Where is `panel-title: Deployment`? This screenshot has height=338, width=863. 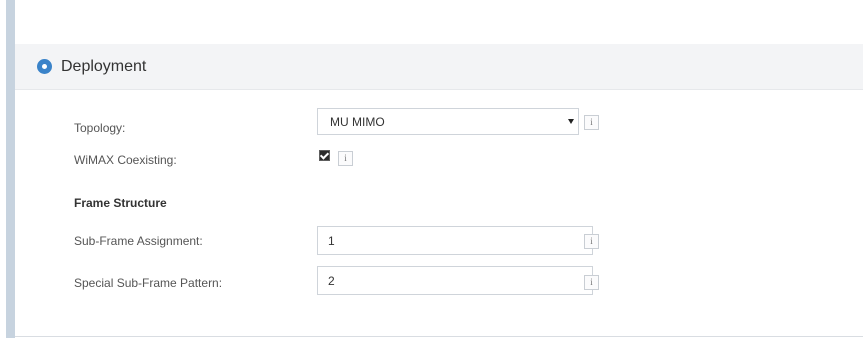 panel-title: Deployment is located at coordinates (104, 66).